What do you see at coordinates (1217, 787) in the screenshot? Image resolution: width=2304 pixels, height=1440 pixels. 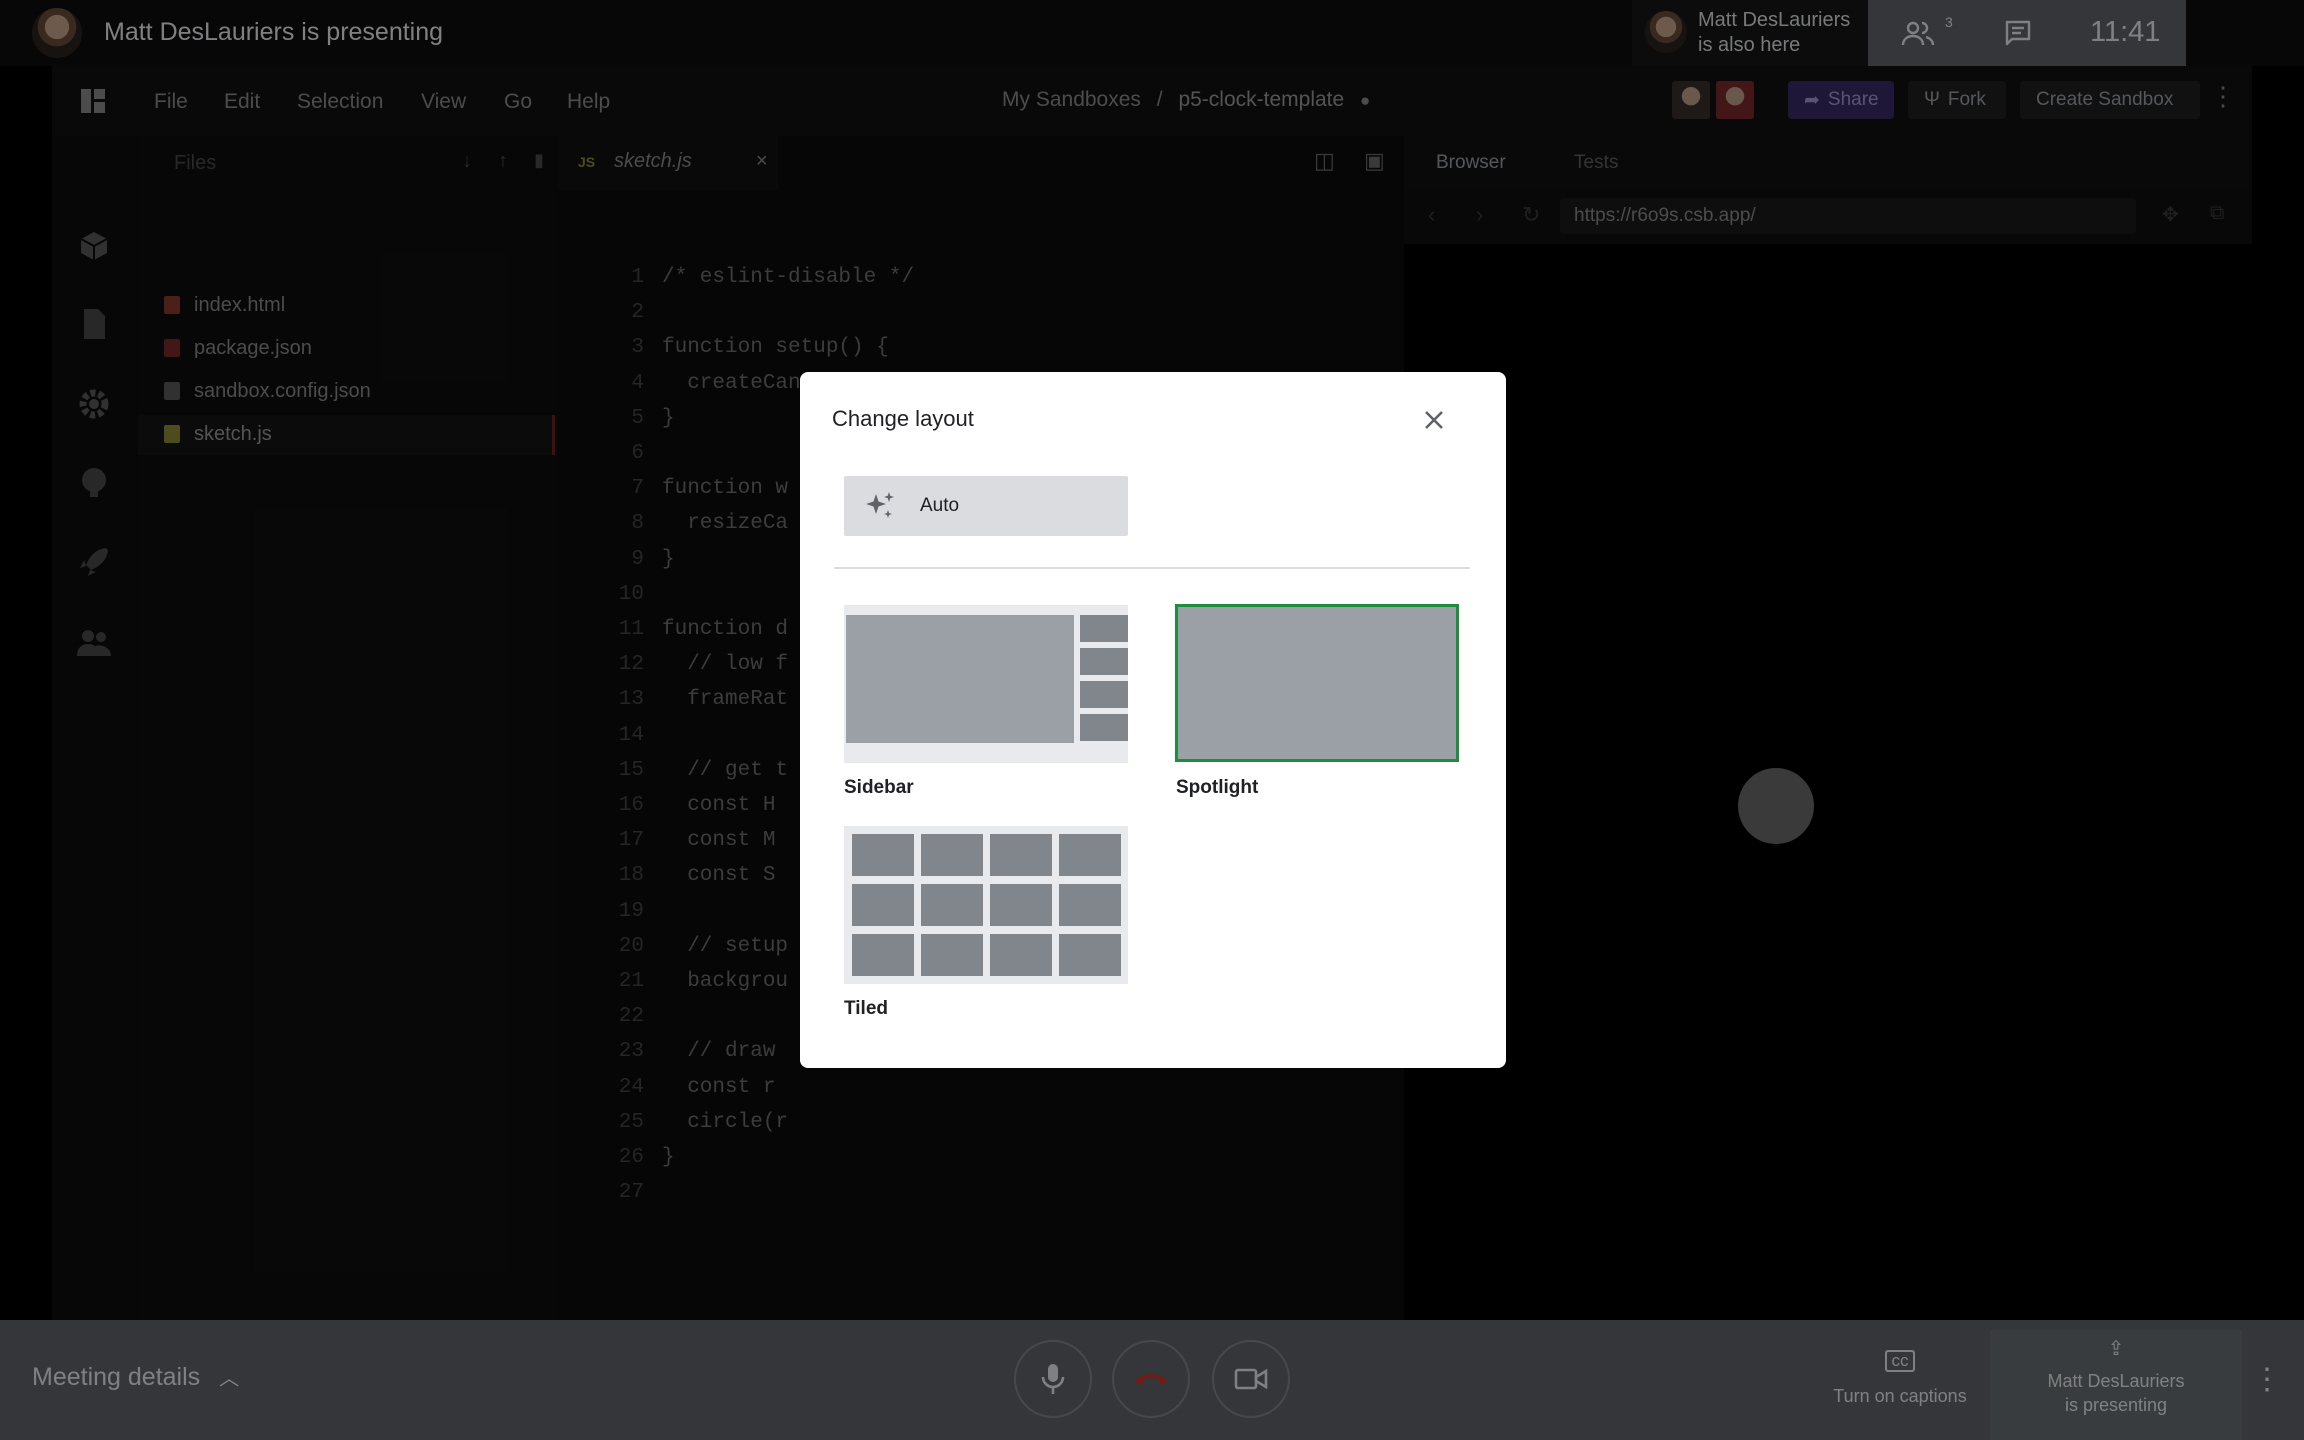 I see `spotlight-label: Spotlight` at bounding box center [1217, 787].